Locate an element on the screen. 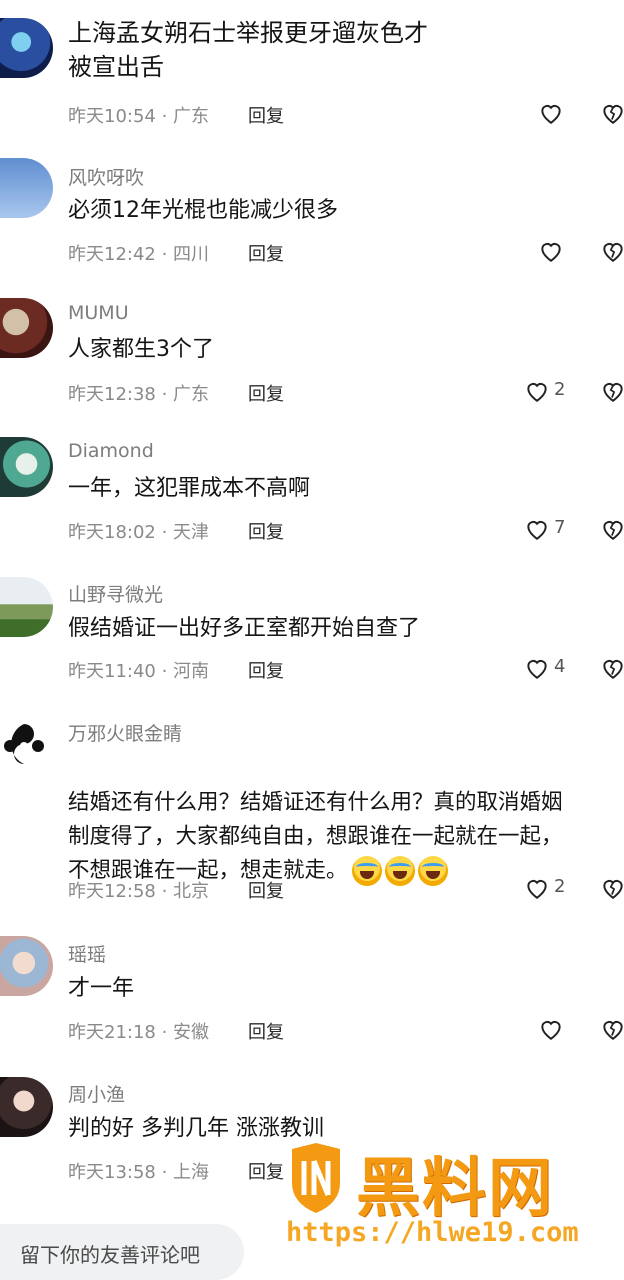 This screenshot has height=1280, width=624. like-count: 4 is located at coordinates (560, 666).